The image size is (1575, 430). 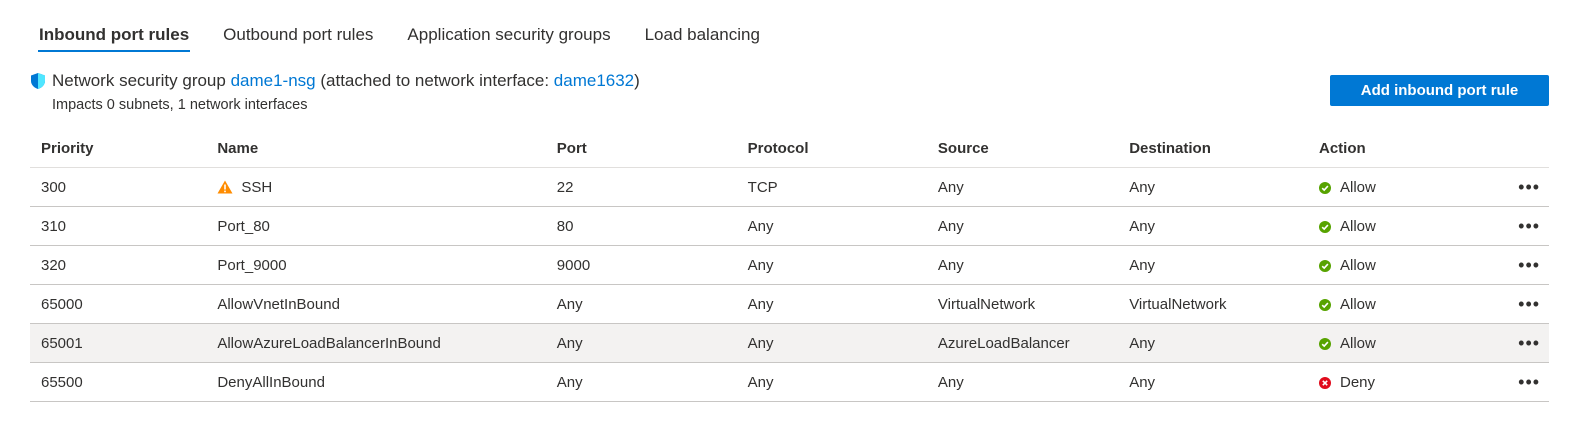 I want to click on nsg-attached-text: (attached to network interface:, so click(x=435, y=80).